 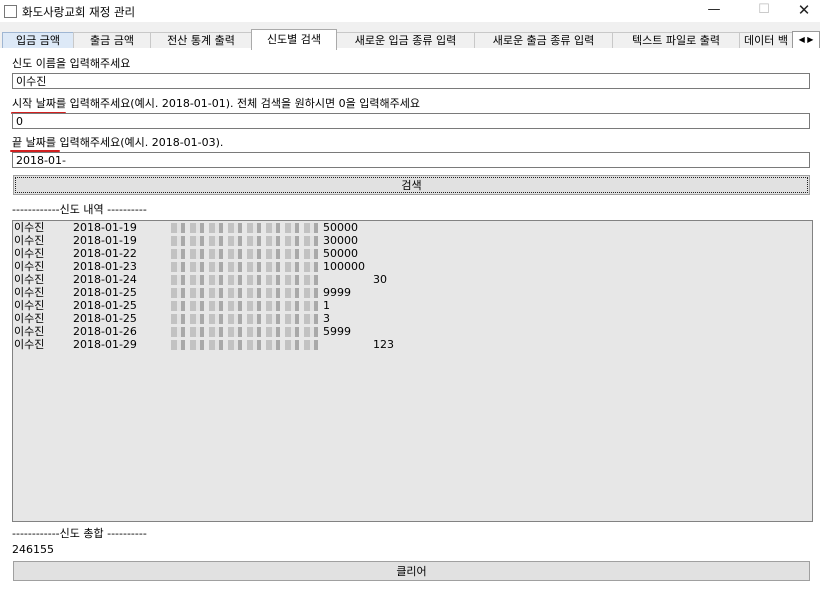 I want to click on entry-amount: 100000, so click(x=344, y=266).